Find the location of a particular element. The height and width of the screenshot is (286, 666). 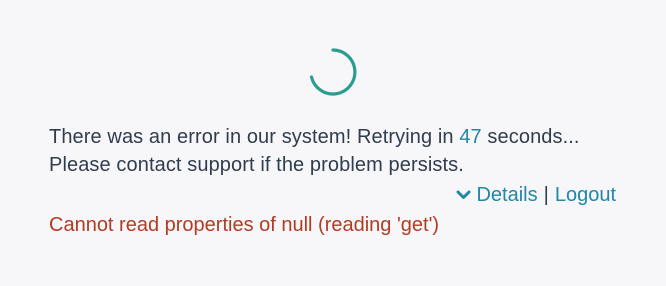

loading-spinner-icon is located at coordinates (333, 72).